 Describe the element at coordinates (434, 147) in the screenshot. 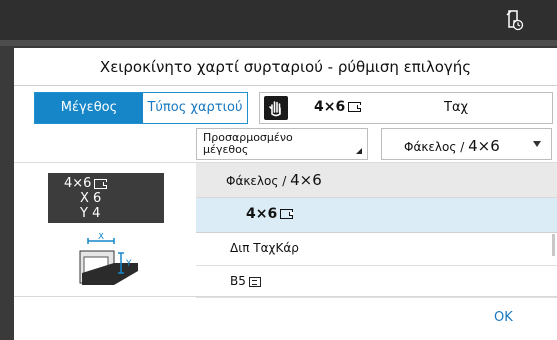

I see `envelope-select-text: Φάκελος /` at that location.